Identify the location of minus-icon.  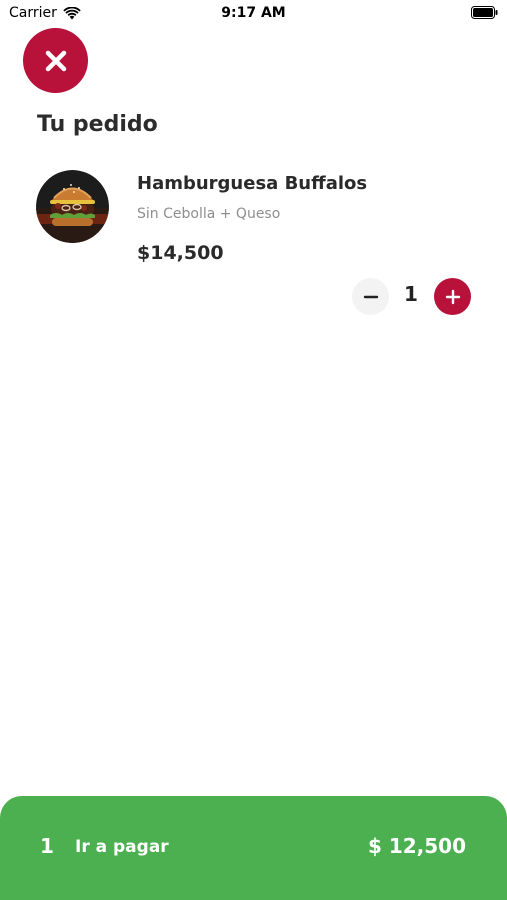
(370, 296).